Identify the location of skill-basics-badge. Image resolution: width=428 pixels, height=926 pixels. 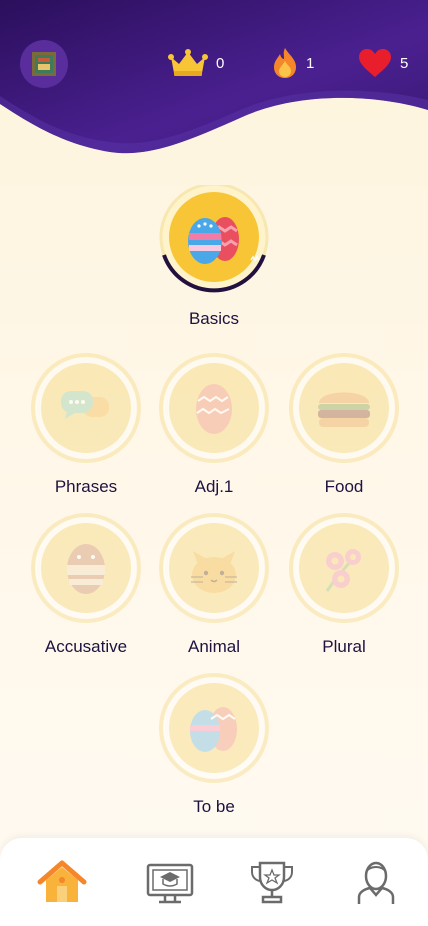
(214, 238).